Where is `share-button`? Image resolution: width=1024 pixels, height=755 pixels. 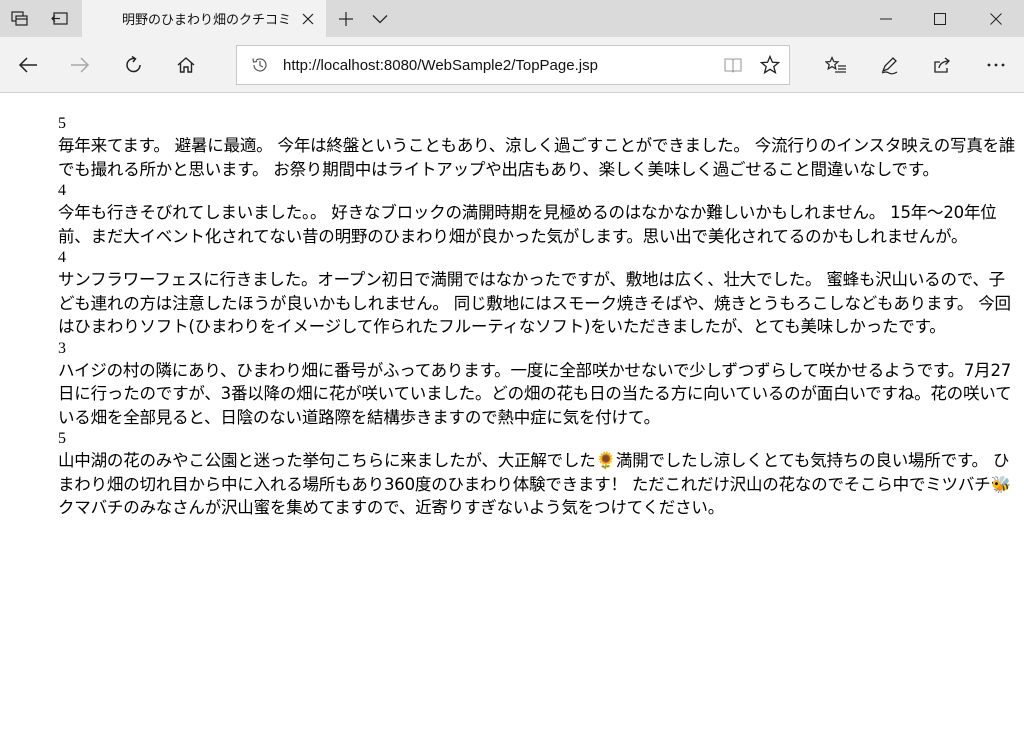
share-button is located at coordinates (942, 65).